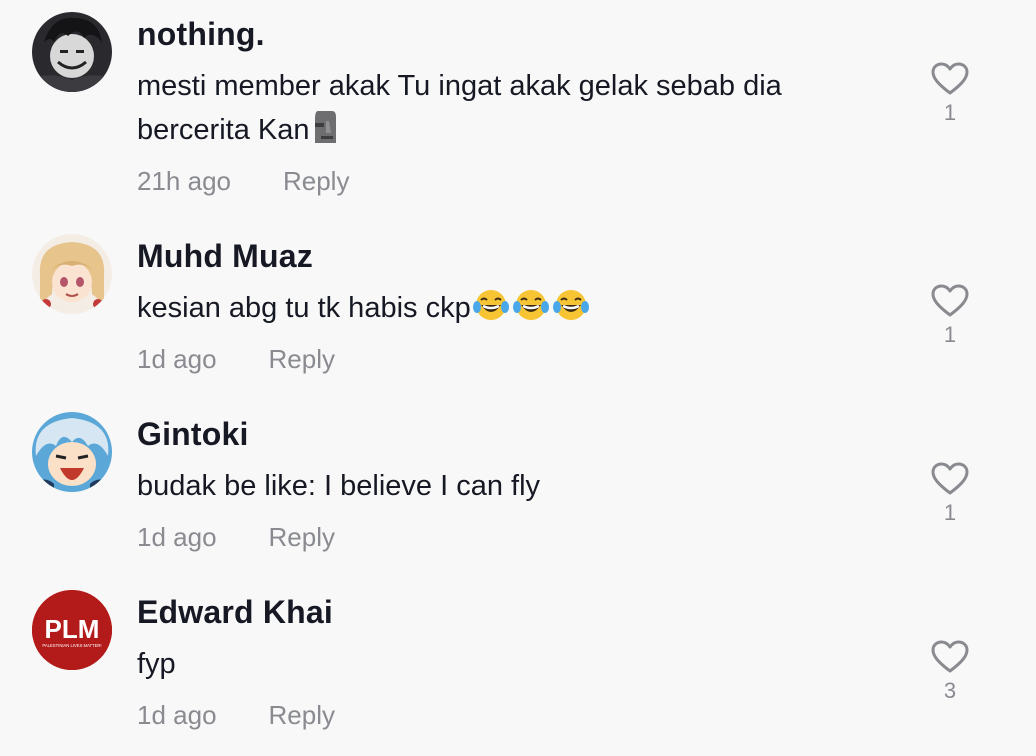 The width and height of the screenshot is (1036, 756). Describe the element at coordinates (193, 434) in the screenshot. I see `comment-username: Gintoki` at that location.